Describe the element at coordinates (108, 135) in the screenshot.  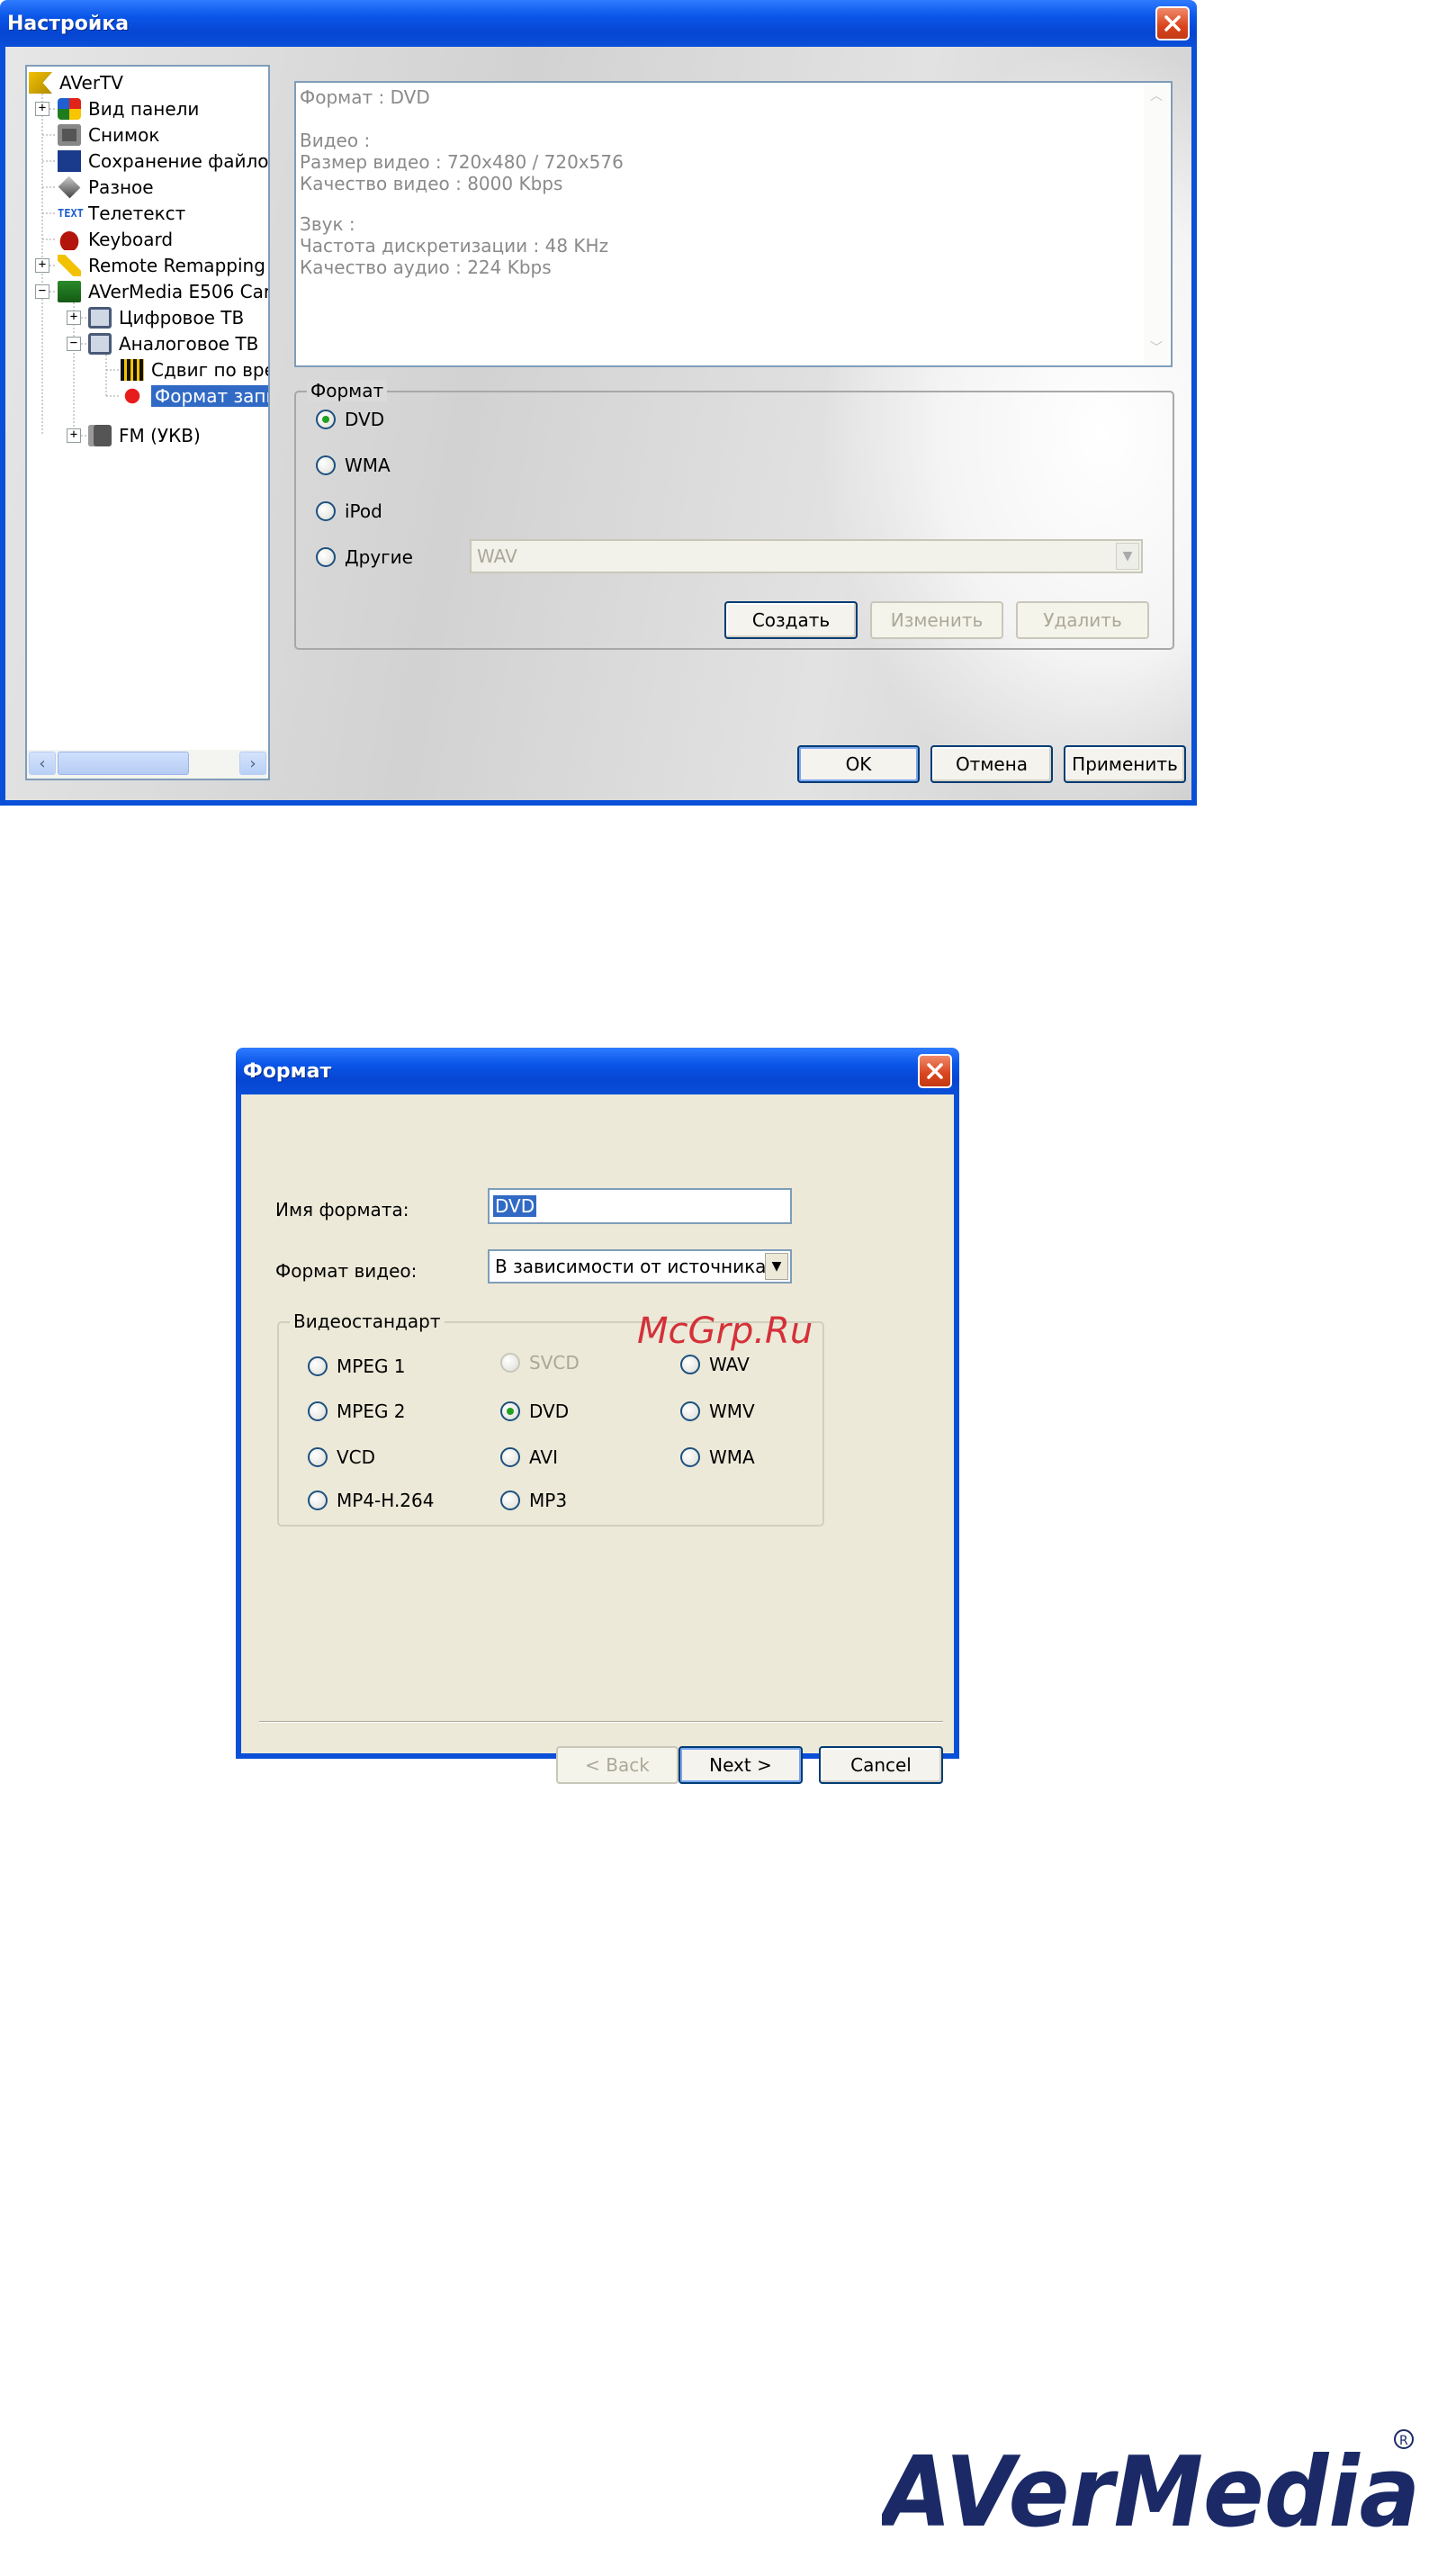
I see `tree-item-snapshot: Снимок` at that location.